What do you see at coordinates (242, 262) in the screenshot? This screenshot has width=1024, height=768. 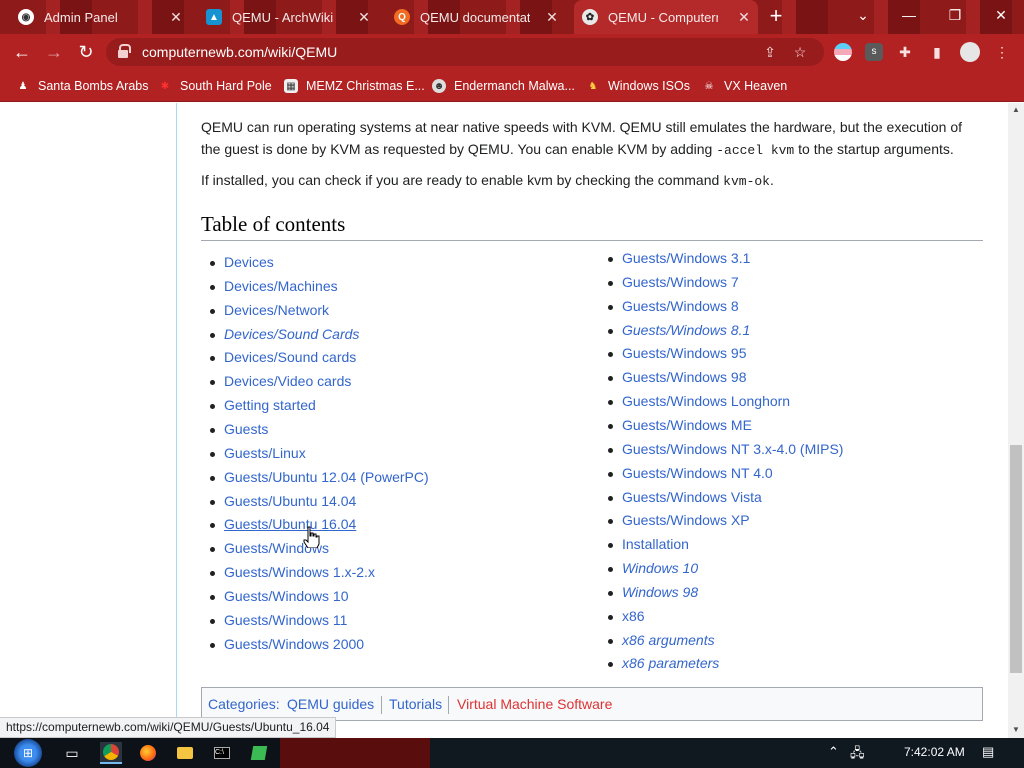 I see `toc-link: Devices` at bounding box center [242, 262].